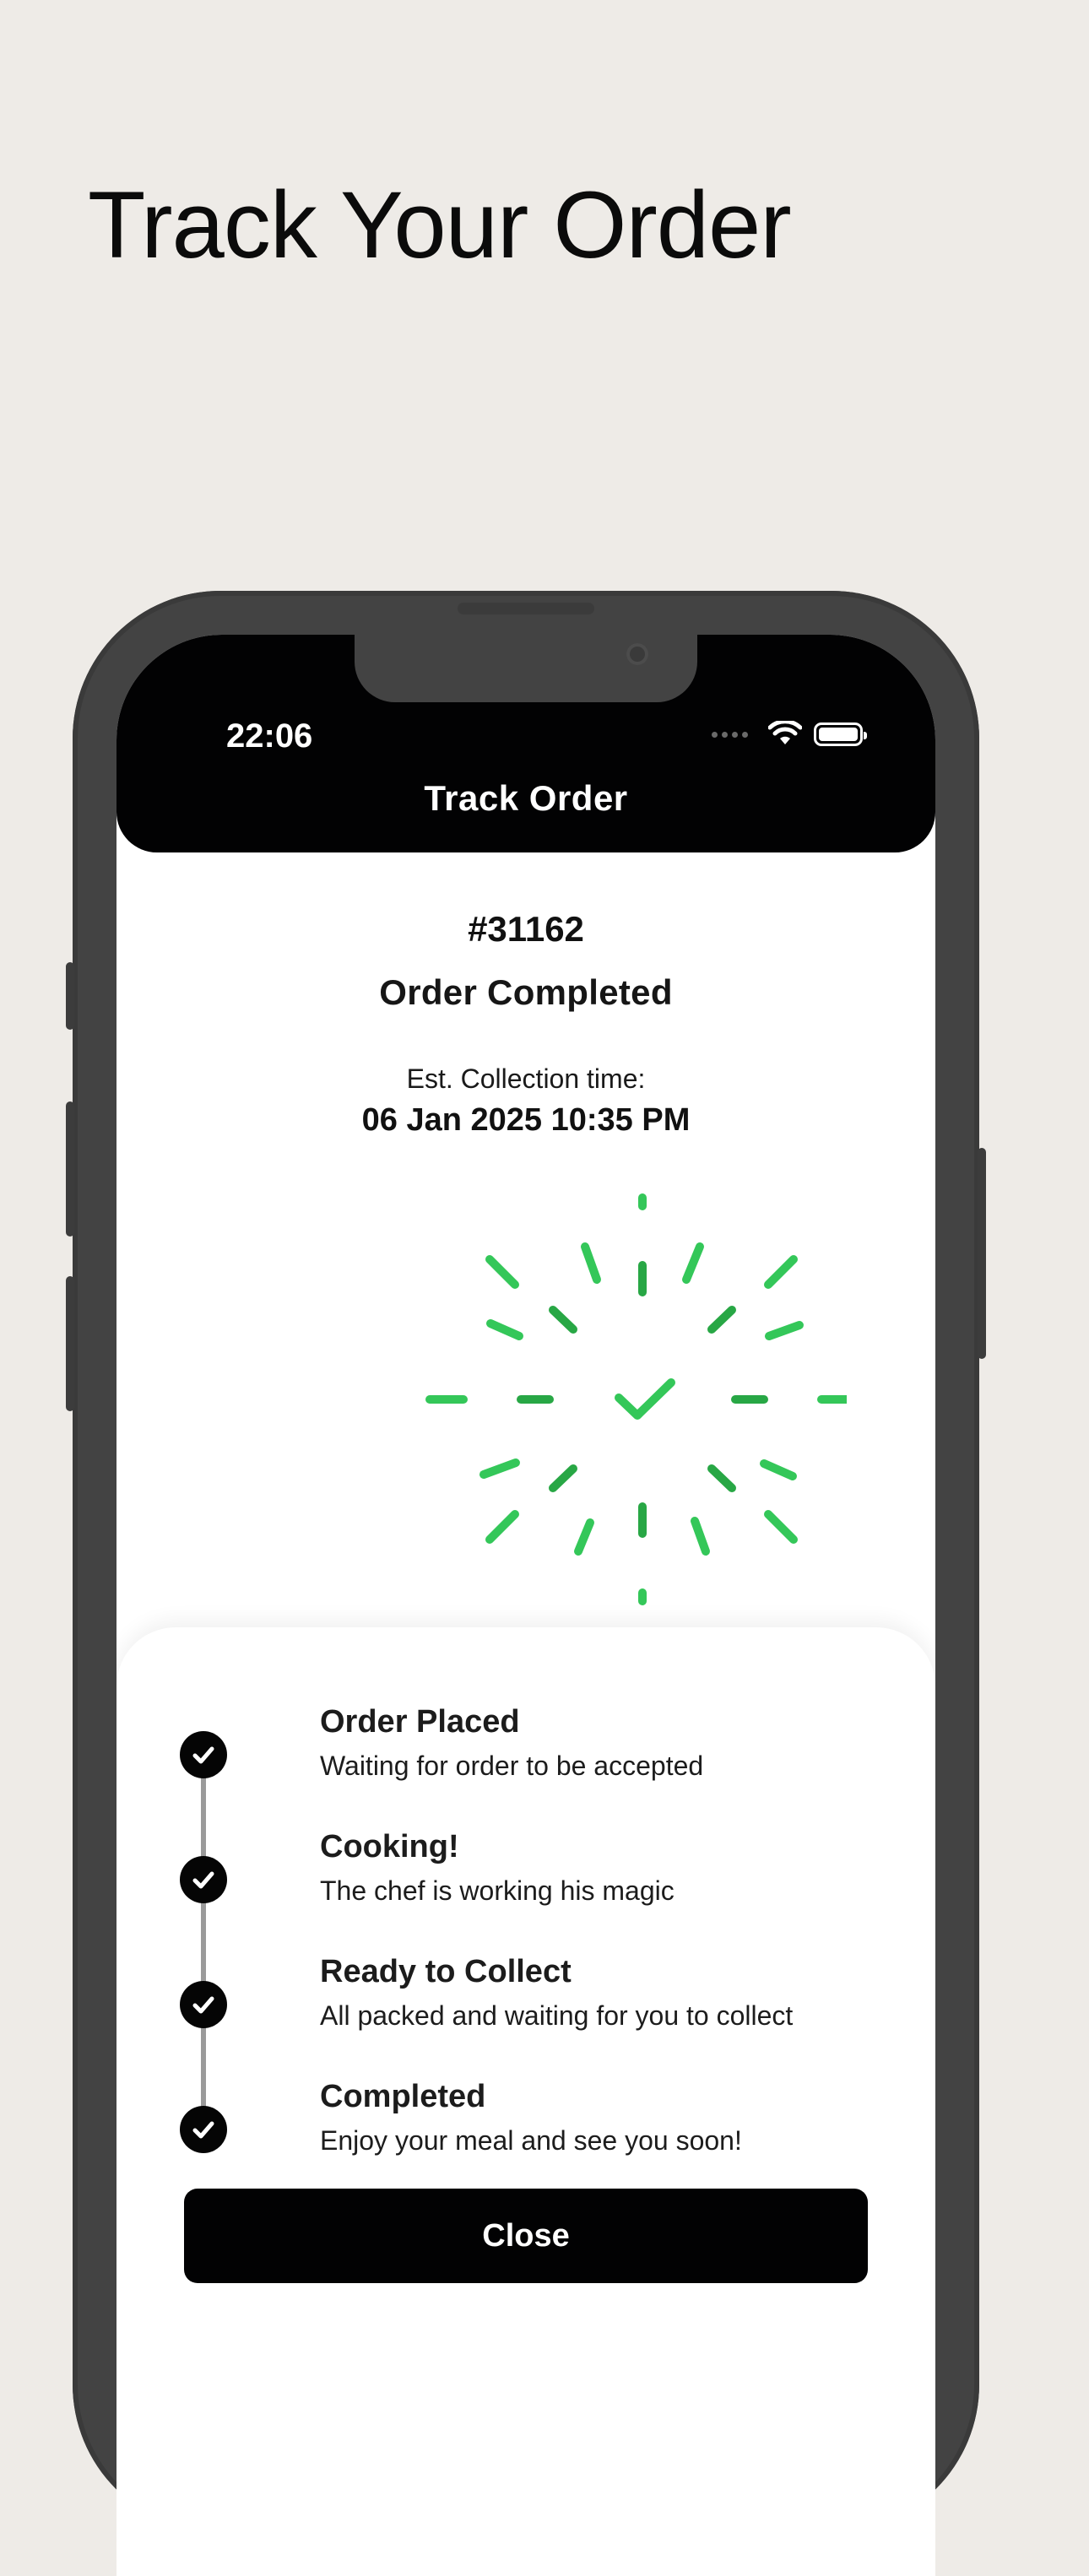 This screenshot has height=2576, width=1089. Describe the element at coordinates (446, 1971) in the screenshot. I see `step-title: Ready to Collect` at that location.